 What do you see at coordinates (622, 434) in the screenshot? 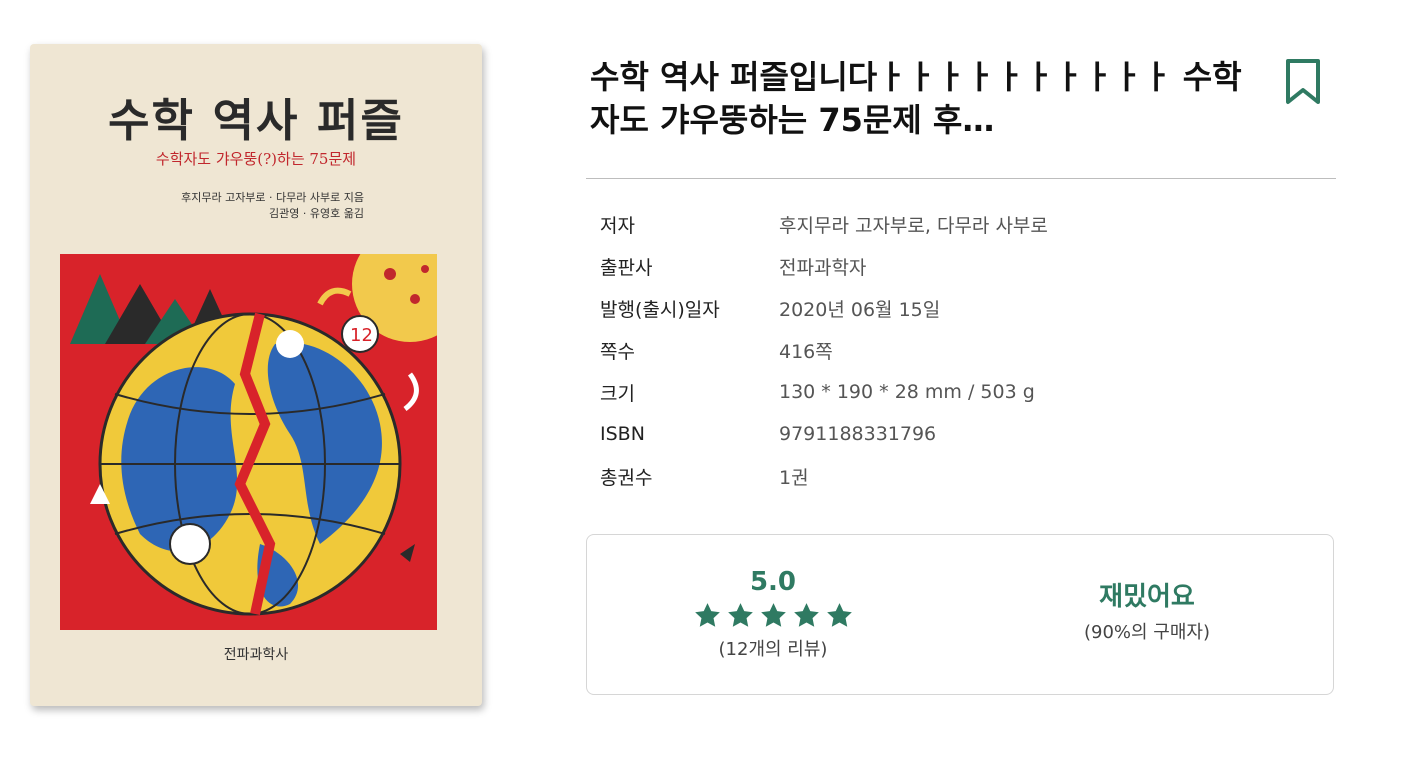
I see `detail-label: ISBN` at bounding box center [622, 434].